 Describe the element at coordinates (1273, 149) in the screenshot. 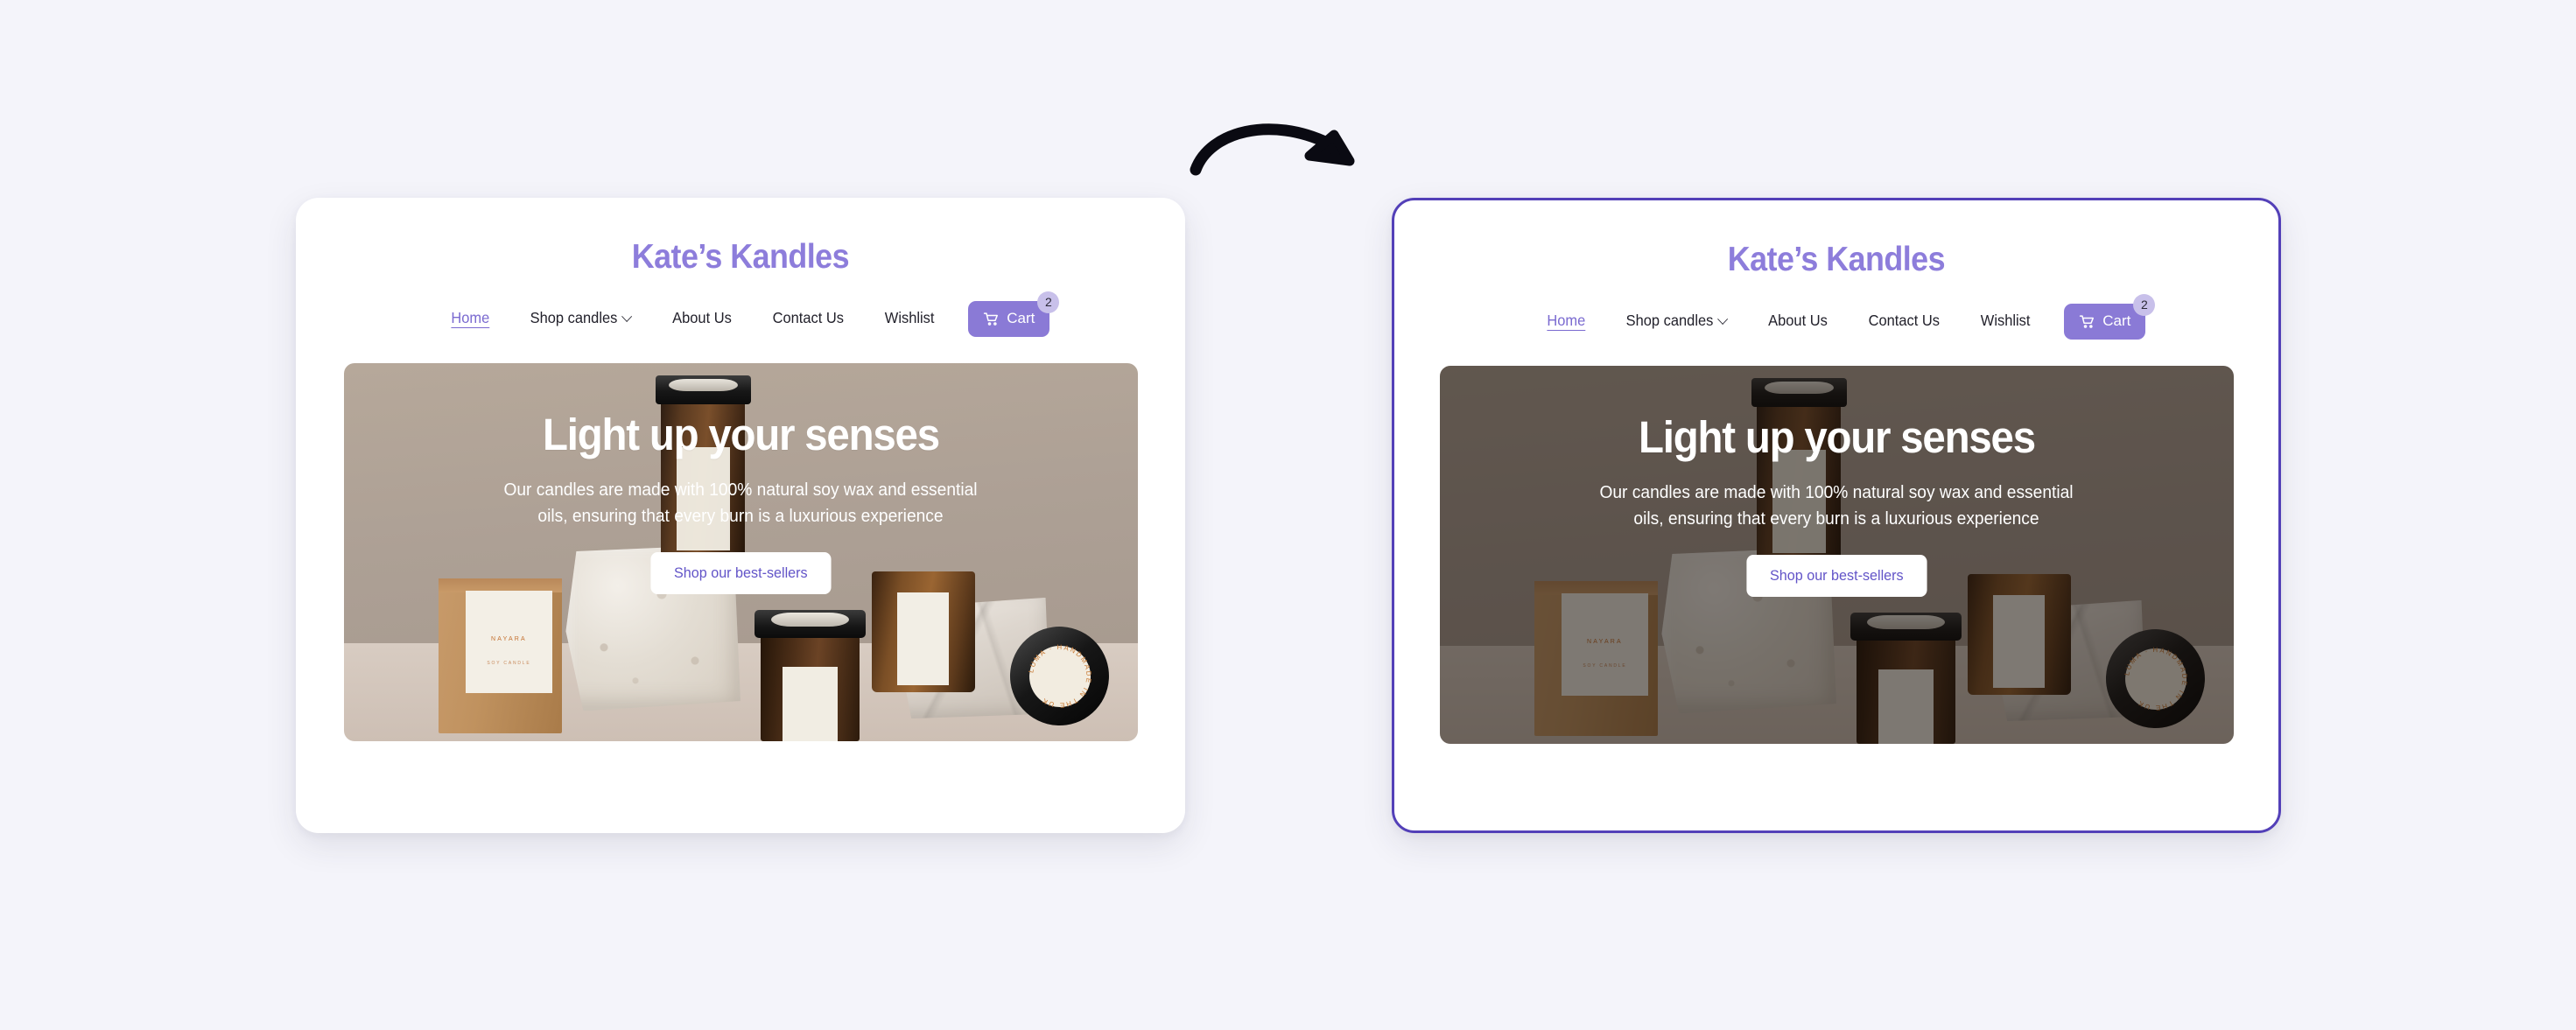

I see `curved-arrow-right-icon` at that location.